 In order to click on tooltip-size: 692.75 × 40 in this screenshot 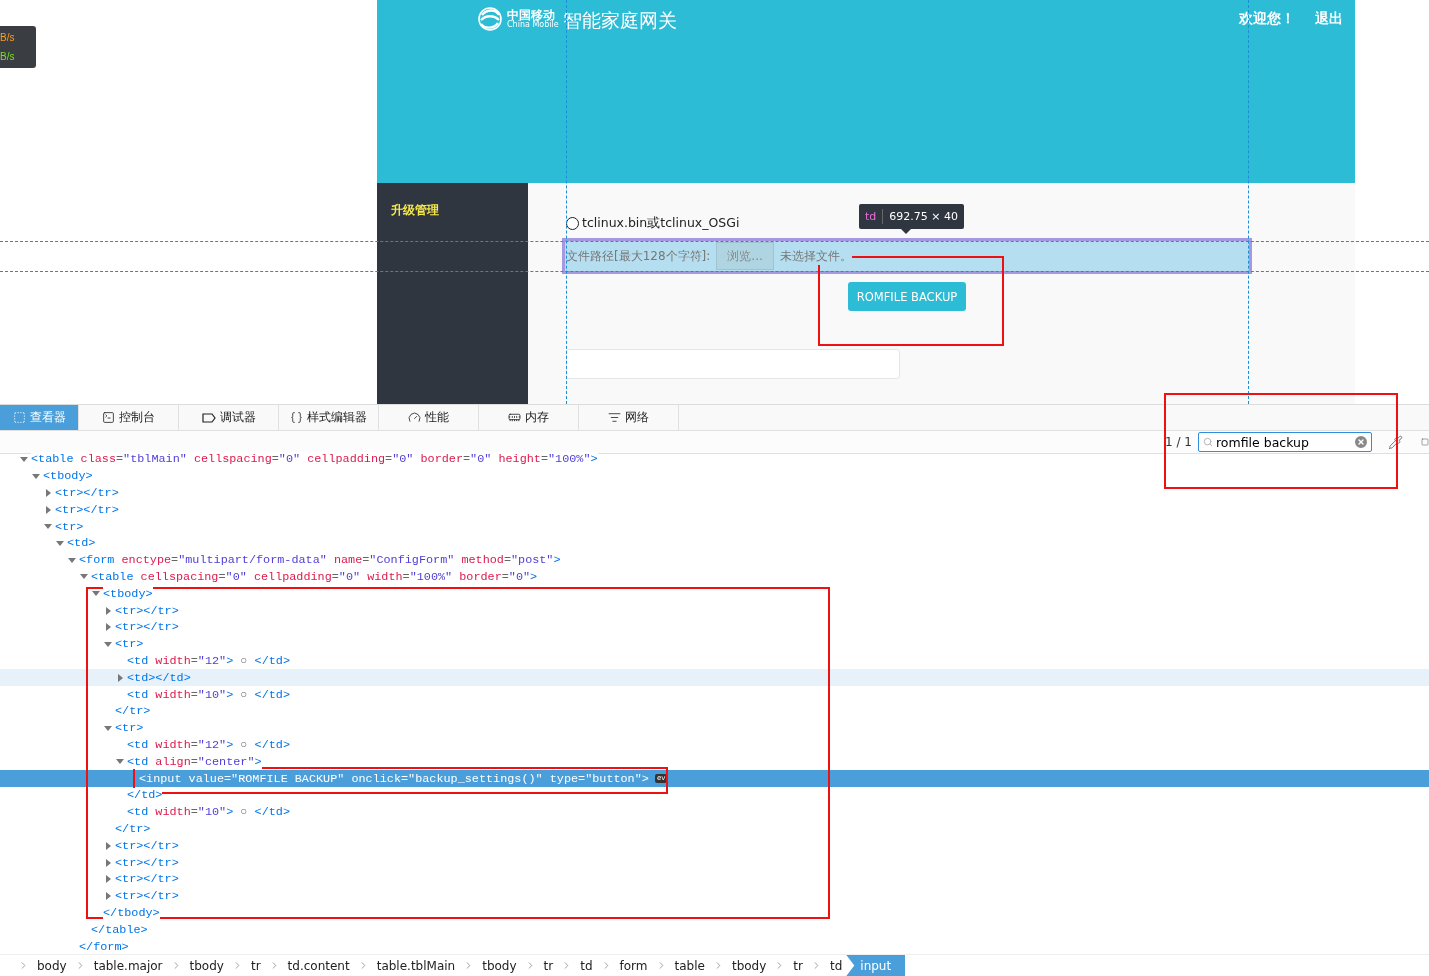, I will do `click(923, 216)`.